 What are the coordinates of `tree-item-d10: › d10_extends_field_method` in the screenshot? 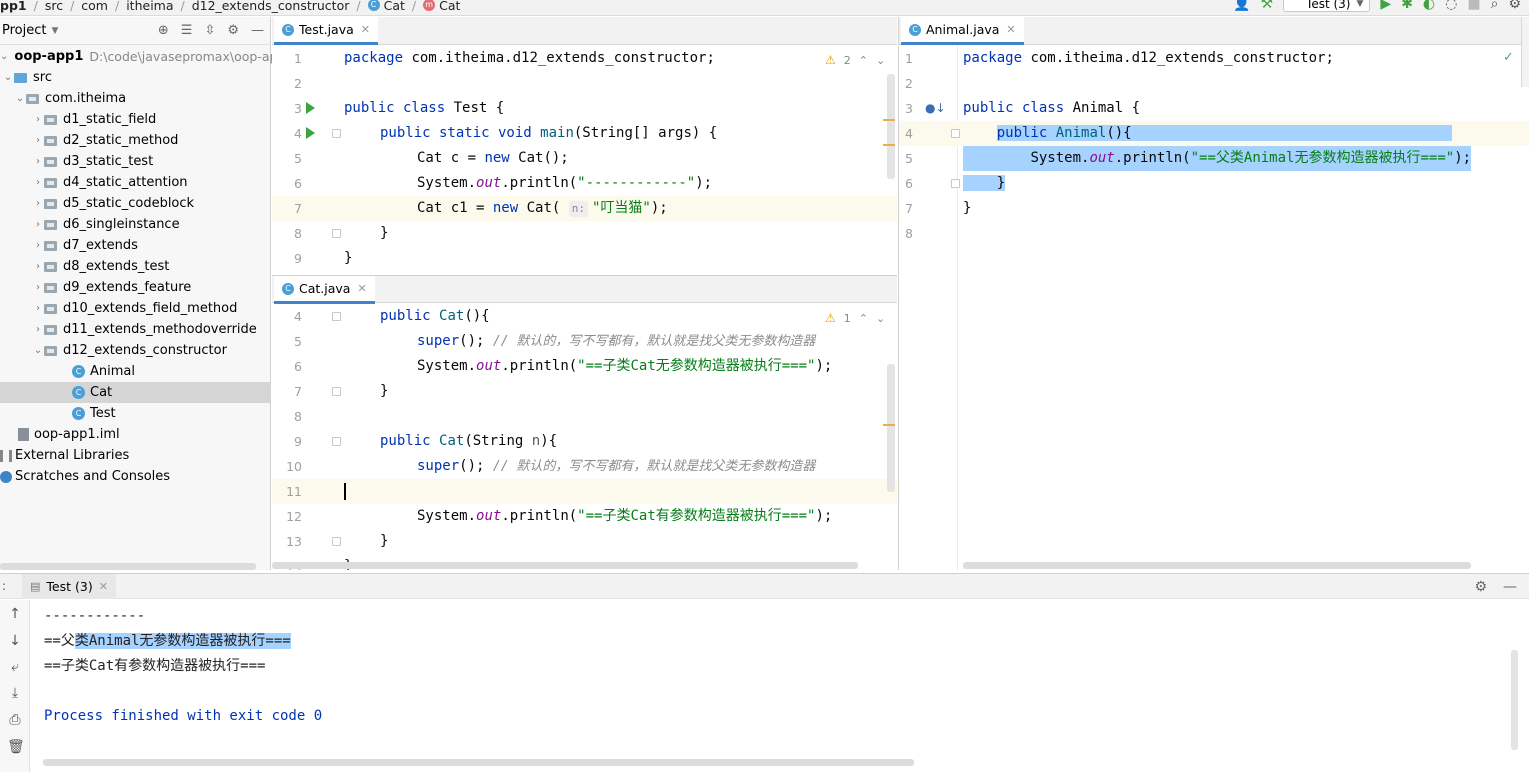 It's located at (135, 308).